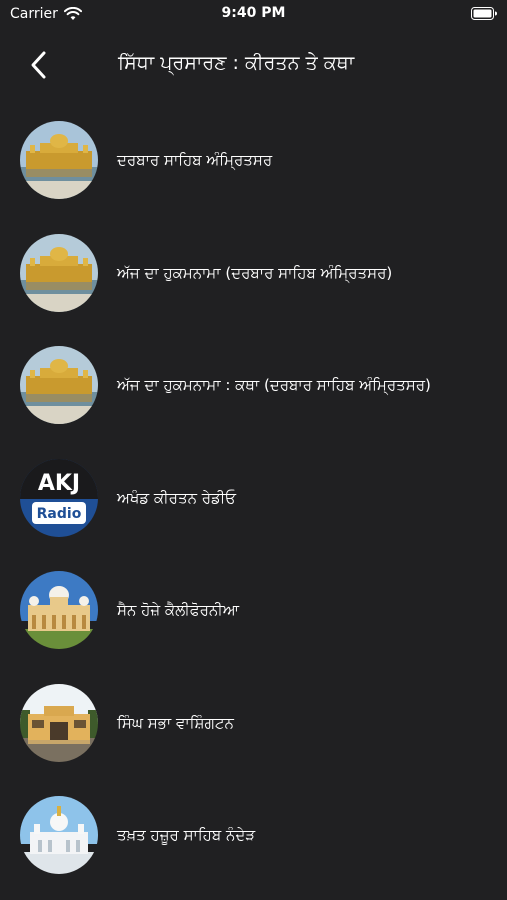  I want to click on clock: 9:40 PM, so click(253, 13).